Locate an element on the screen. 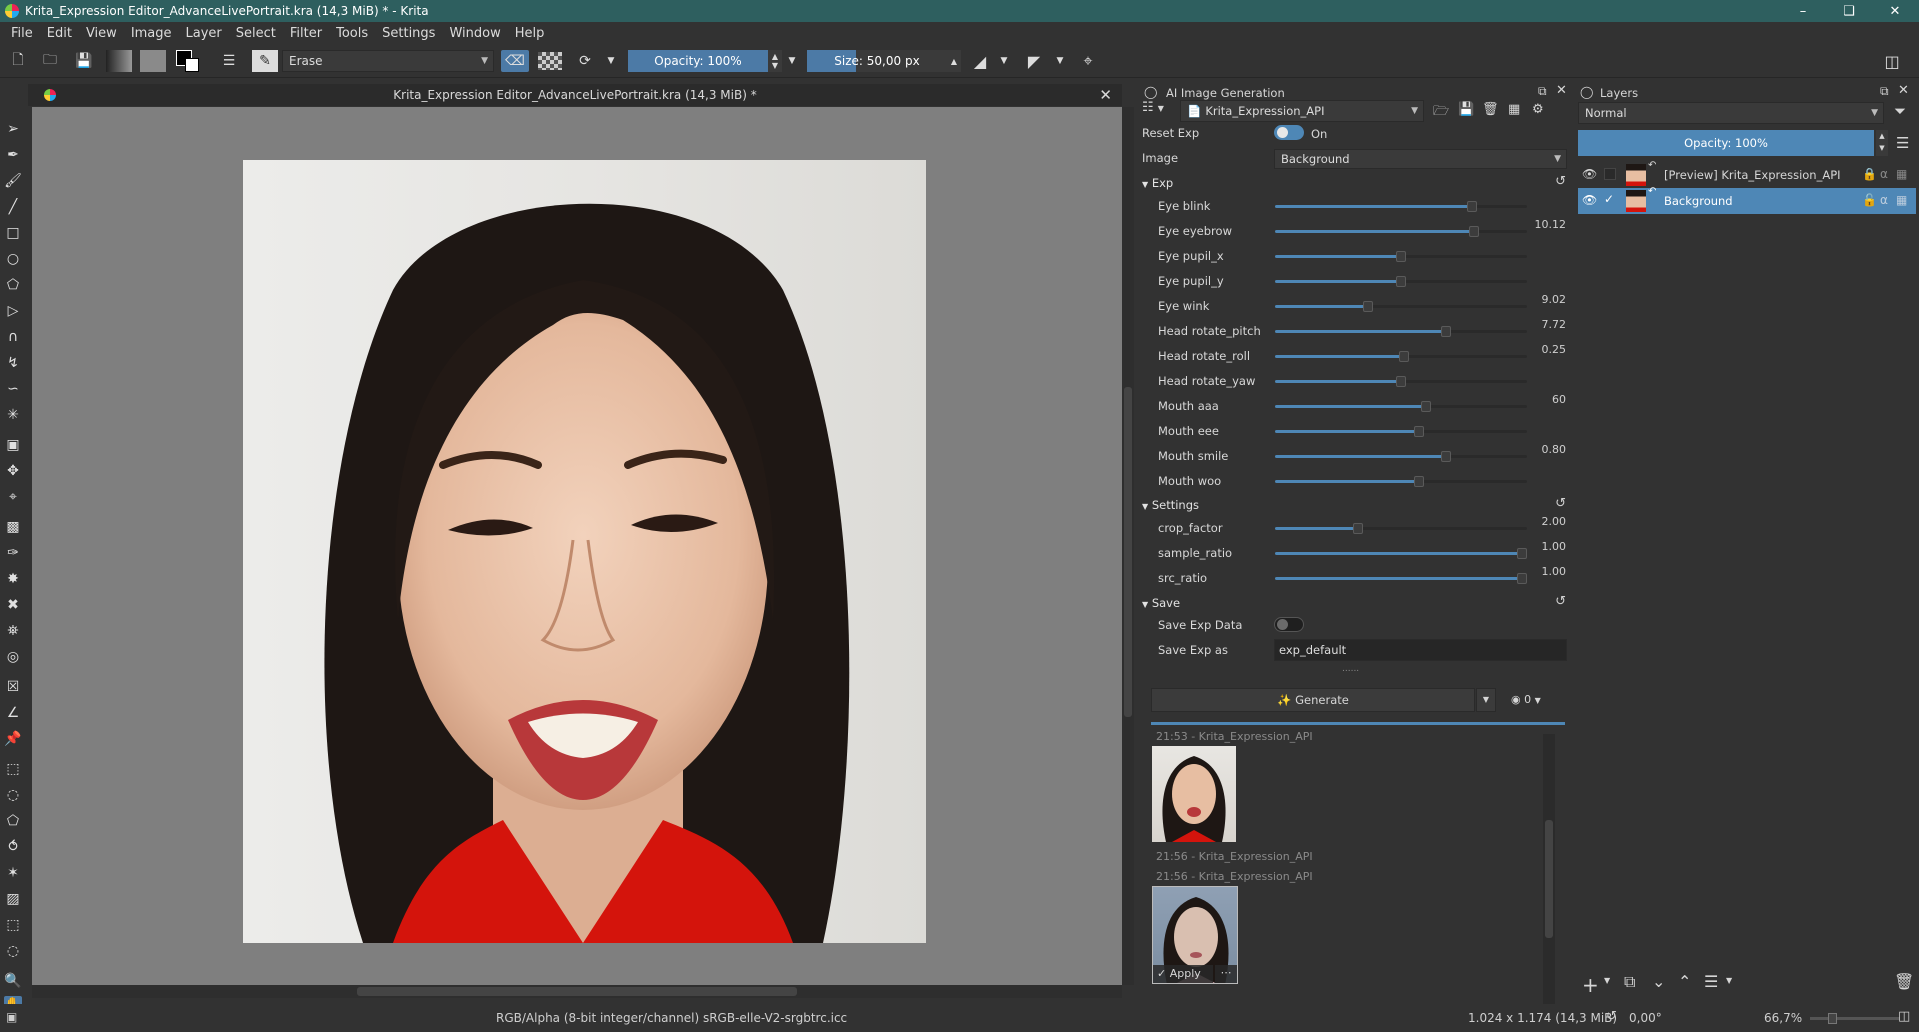 The image size is (1919, 1032). layer-menu-icon: ☰ is located at coordinates (1902, 143).